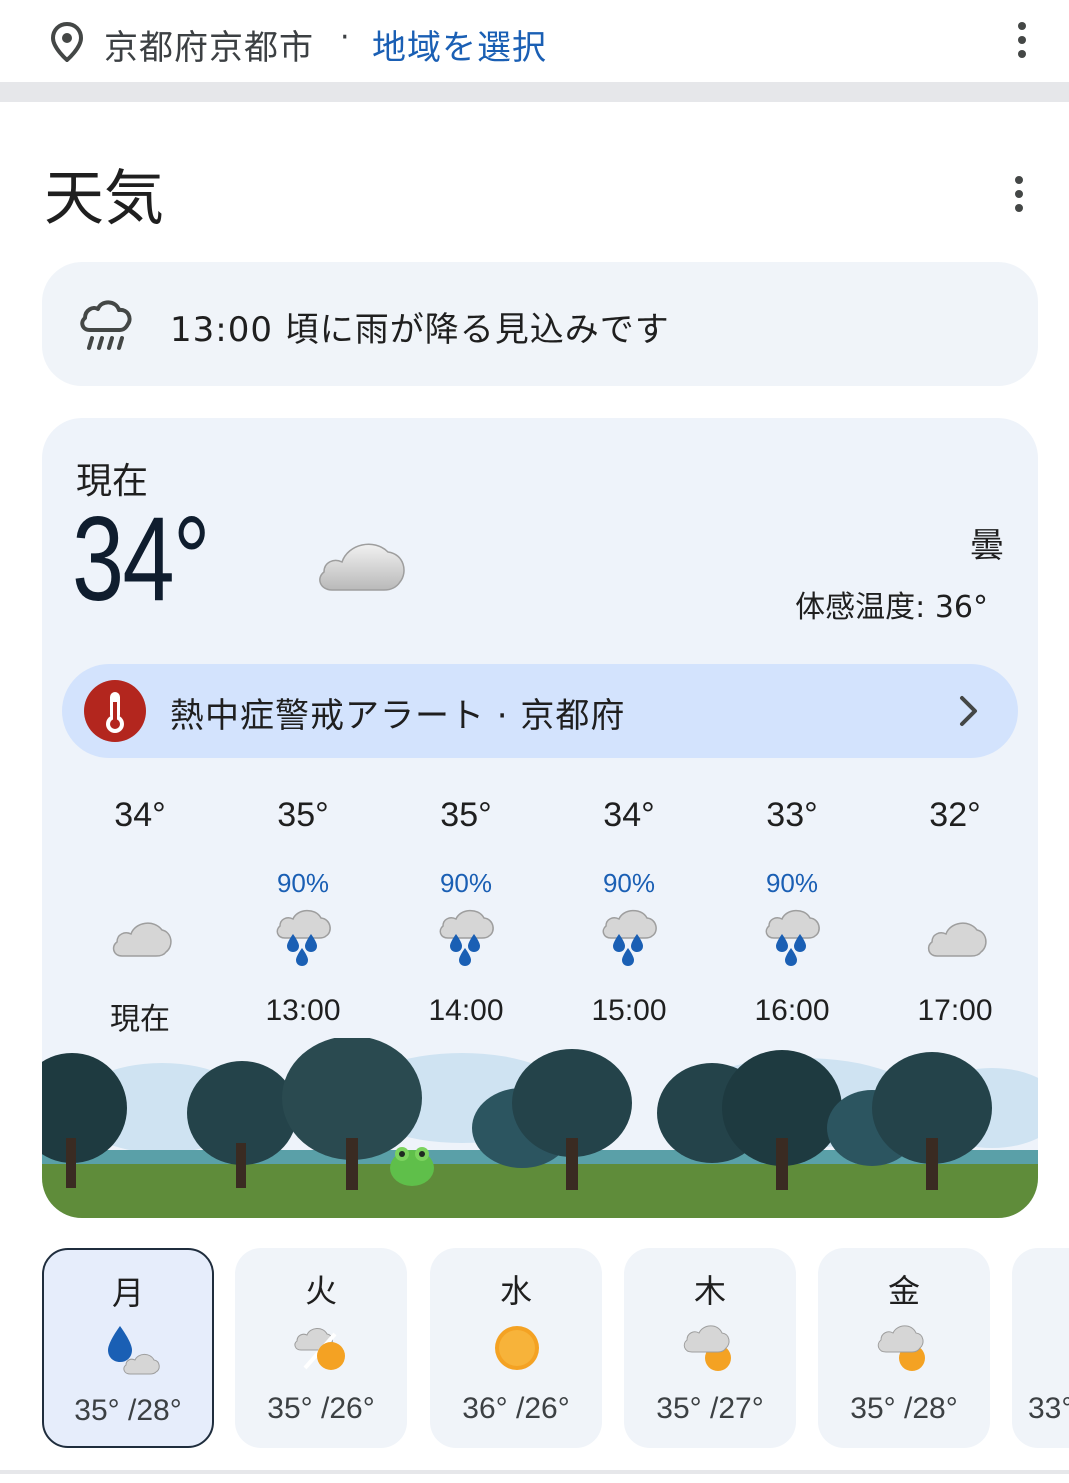 This screenshot has height=1483, width=1069. Describe the element at coordinates (955, 1010) in the screenshot. I see `hourly-time: 17:00` at that location.